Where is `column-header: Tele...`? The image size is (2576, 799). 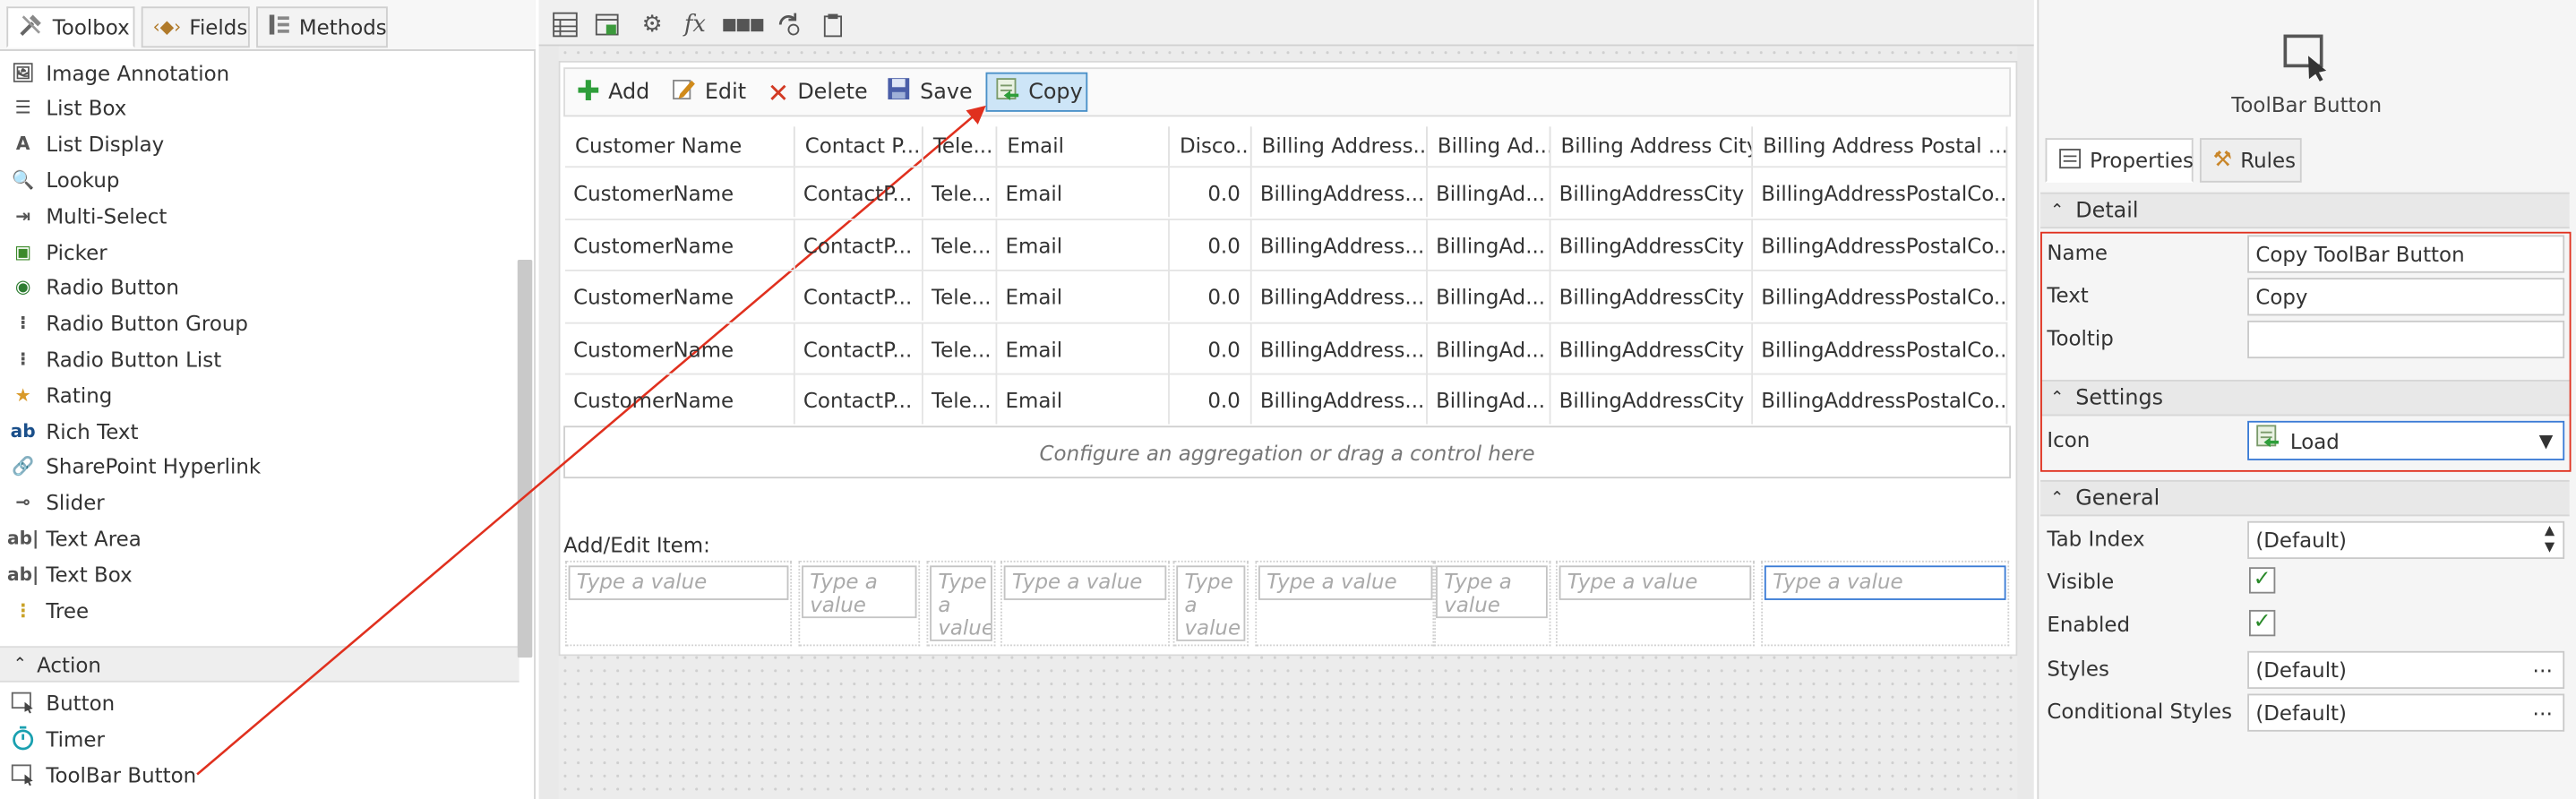 column-header: Tele... is located at coordinates (960, 146).